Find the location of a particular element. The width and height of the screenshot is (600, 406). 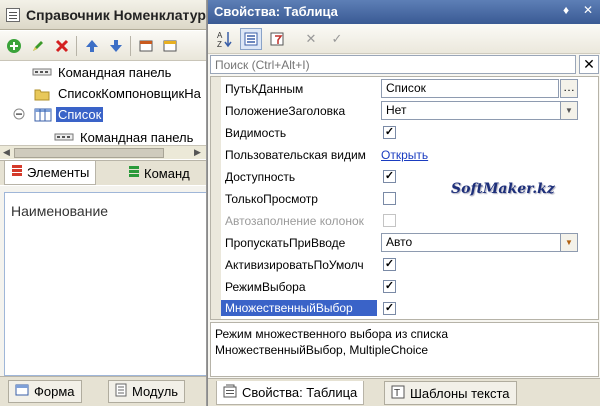

property-value: Авто is located at coordinates (399, 242).